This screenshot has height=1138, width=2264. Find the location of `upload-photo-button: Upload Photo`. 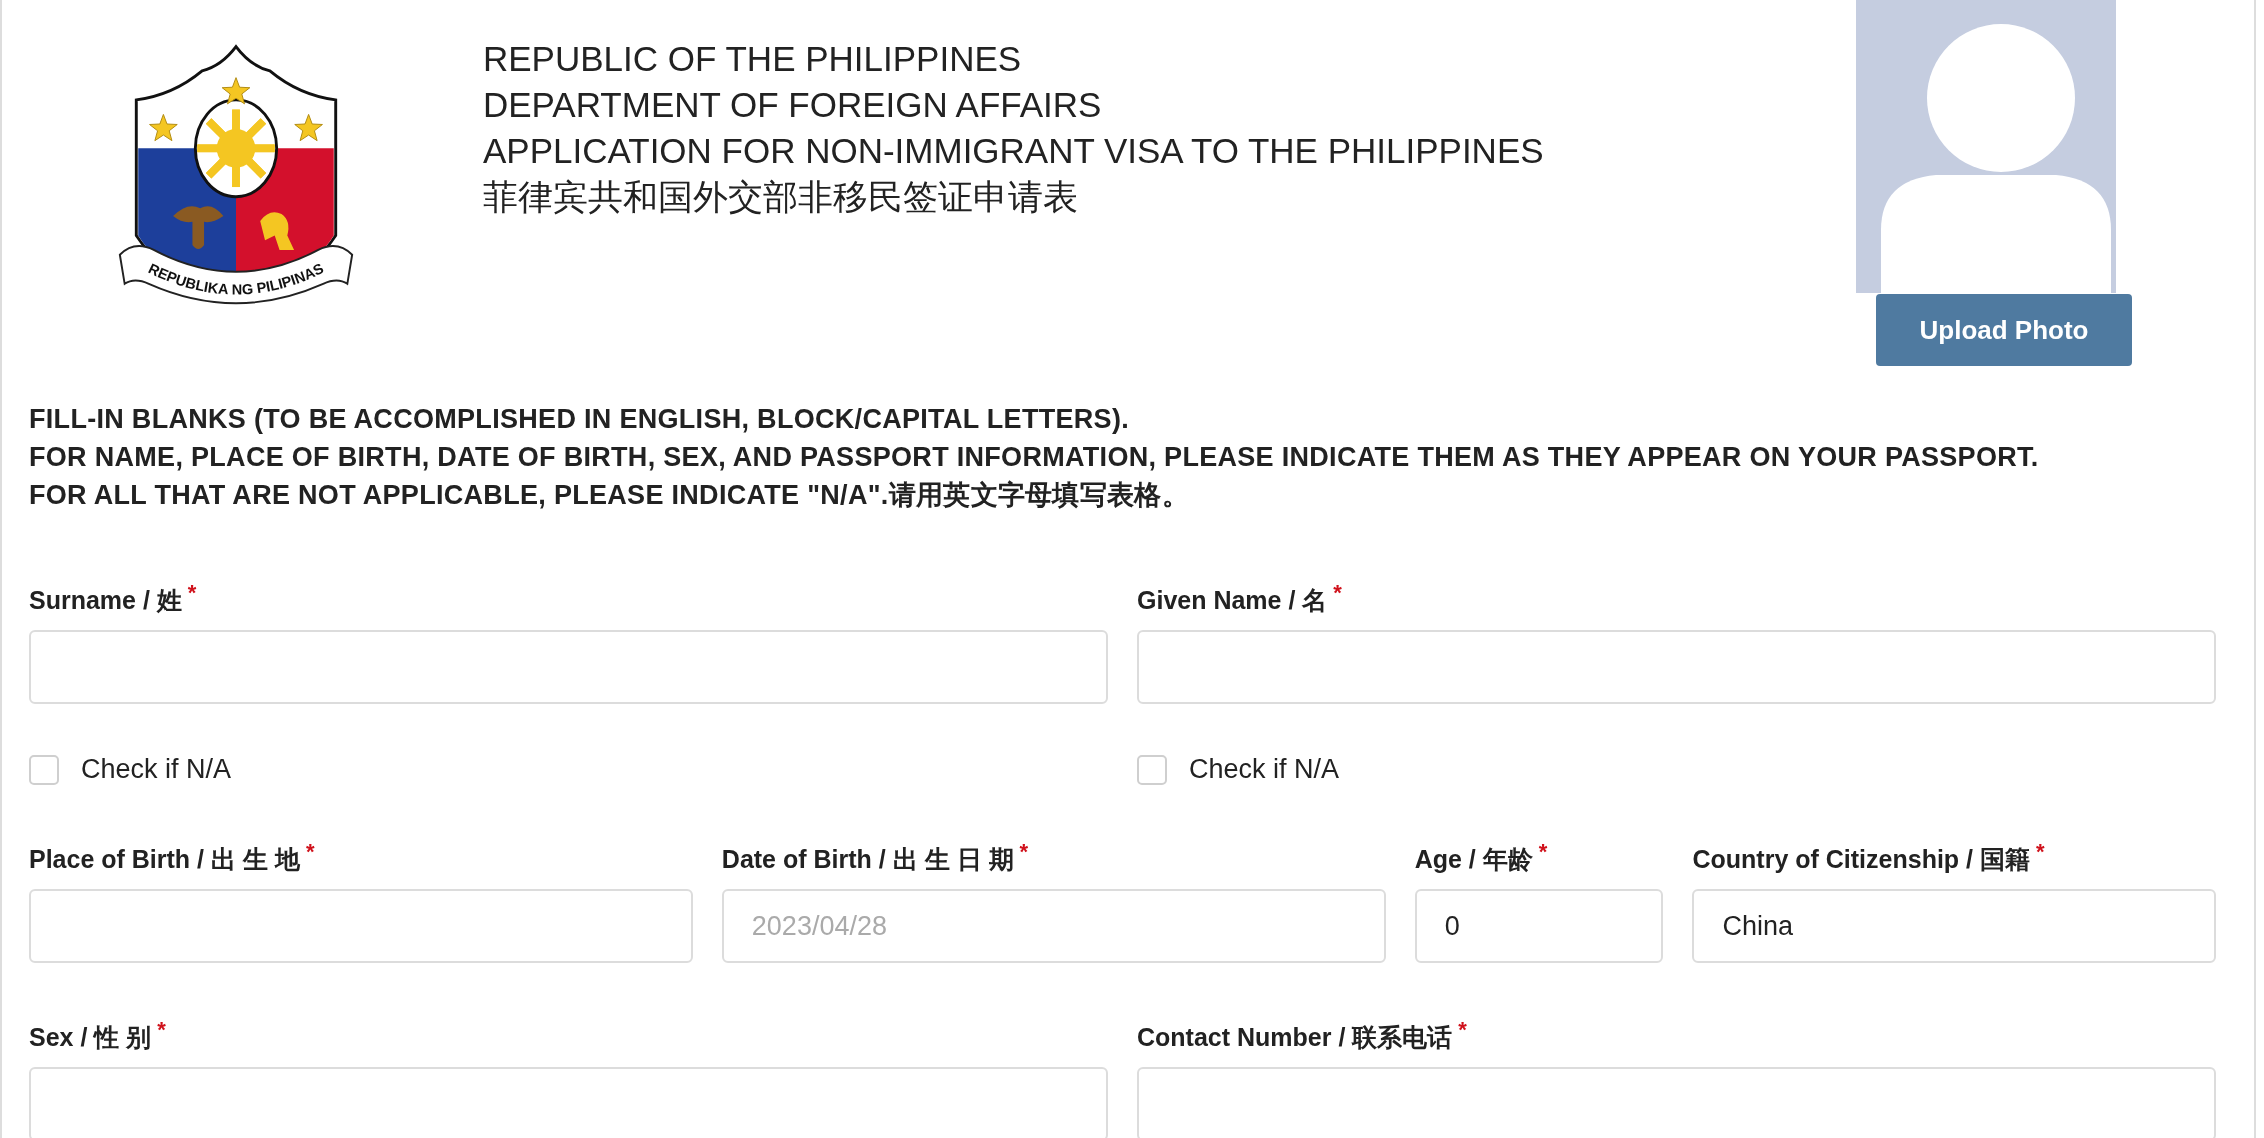

upload-photo-button: Upload Photo is located at coordinates (2004, 330).